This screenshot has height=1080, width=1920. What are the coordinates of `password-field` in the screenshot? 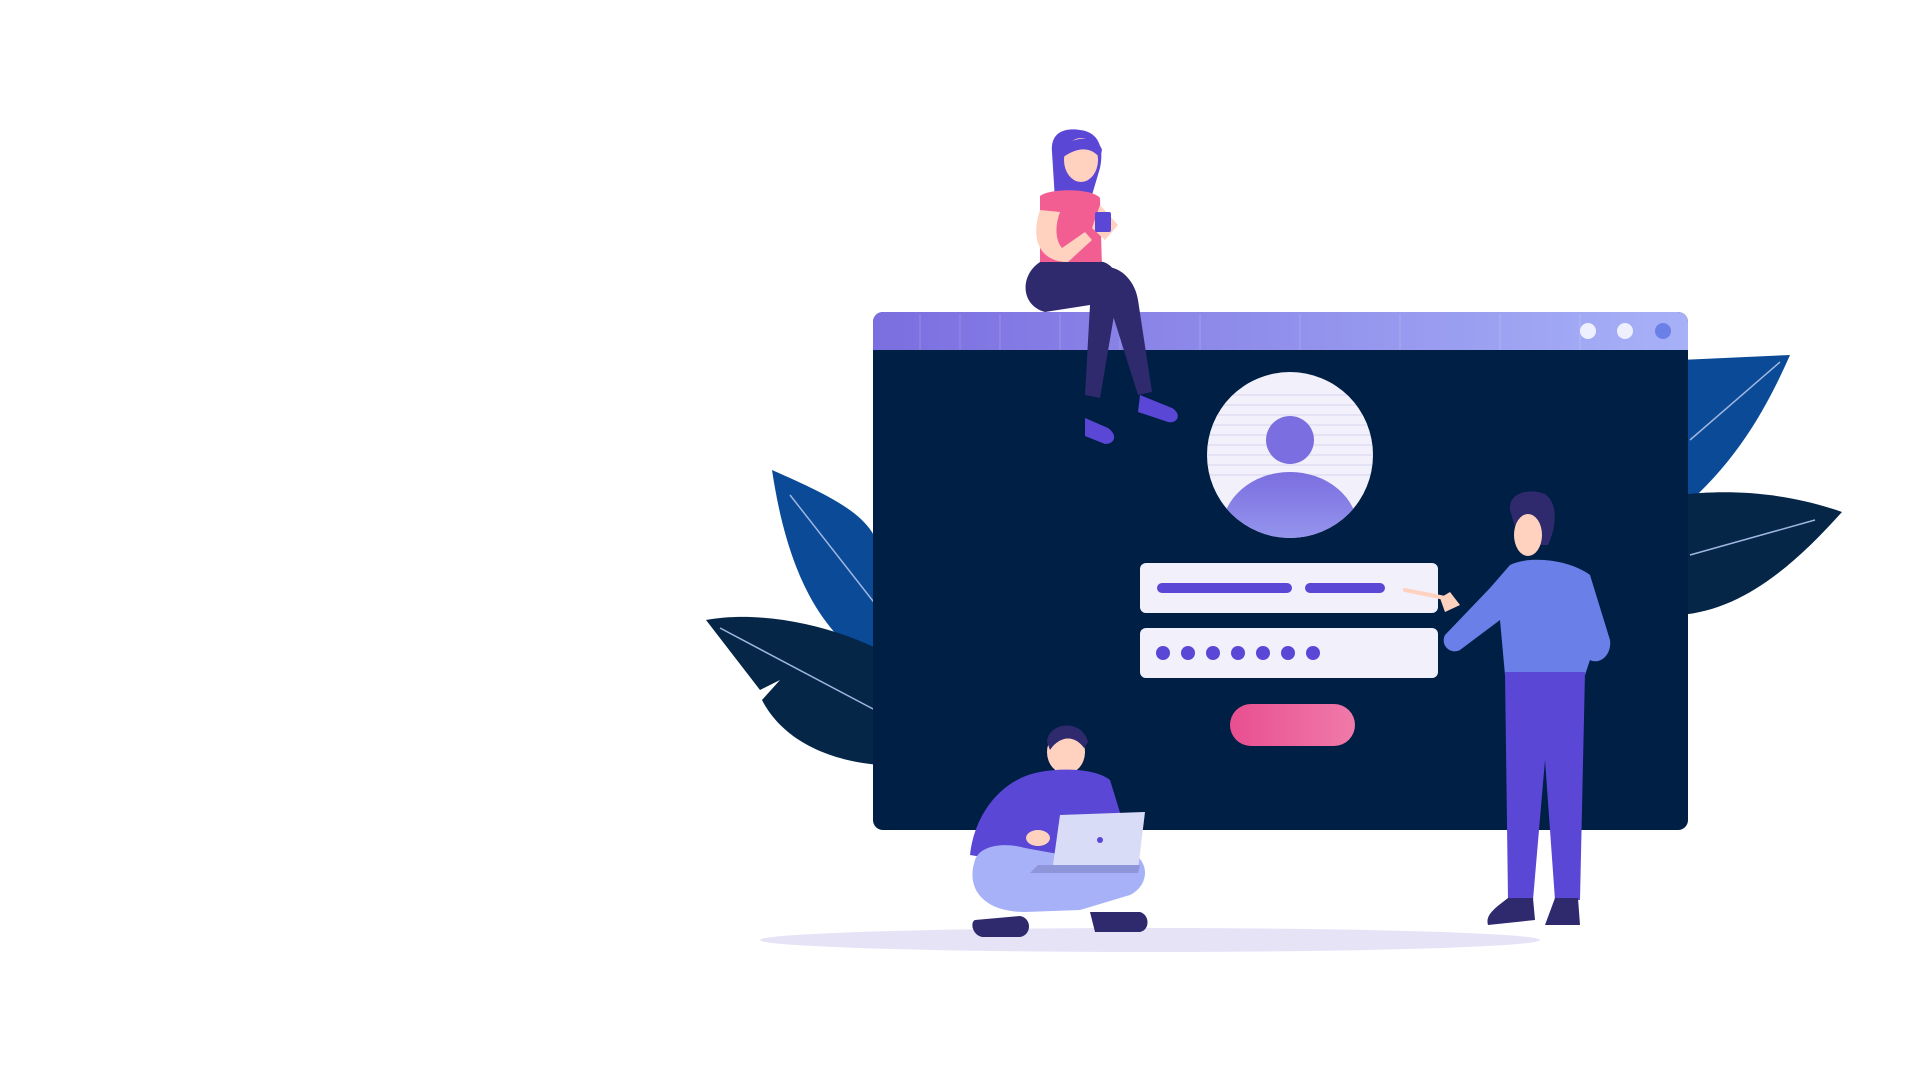 It's located at (1289, 653).